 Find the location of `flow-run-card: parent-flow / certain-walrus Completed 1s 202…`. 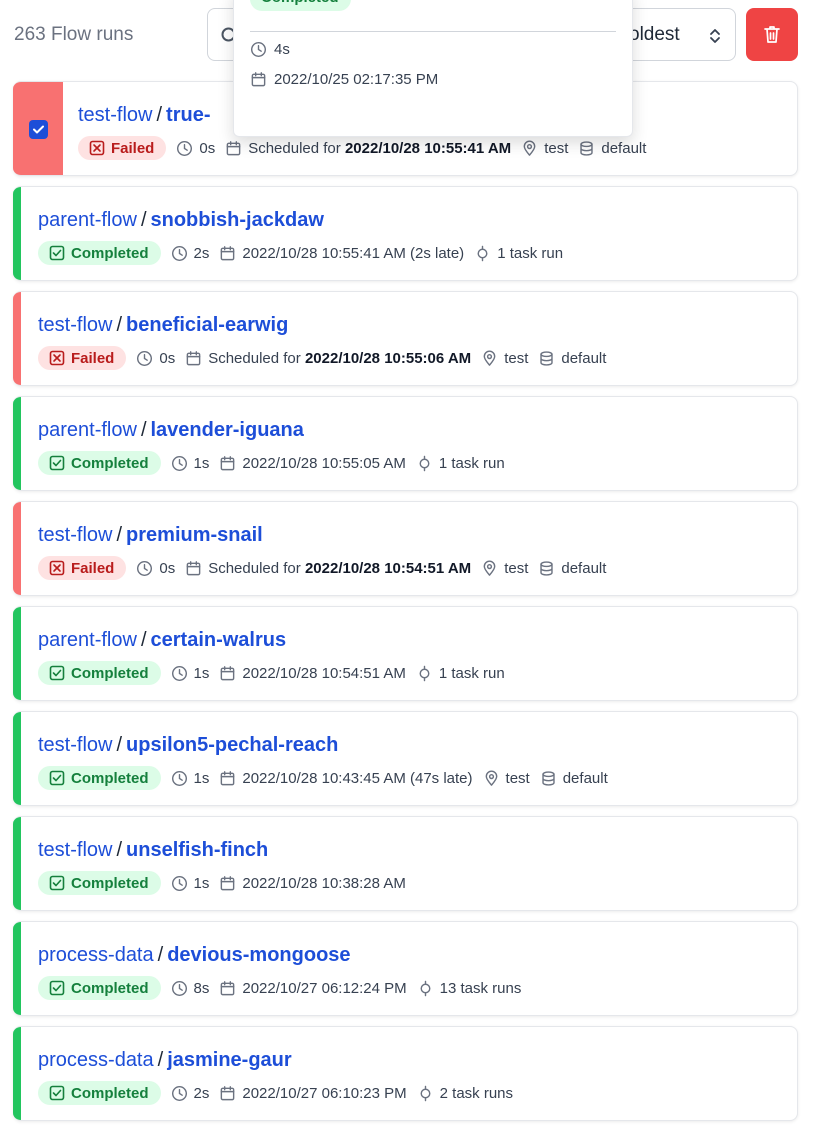

flow-run-card: parent-flow / certain-walrus Completed 1s 202… is located at coordinates (405, 653).